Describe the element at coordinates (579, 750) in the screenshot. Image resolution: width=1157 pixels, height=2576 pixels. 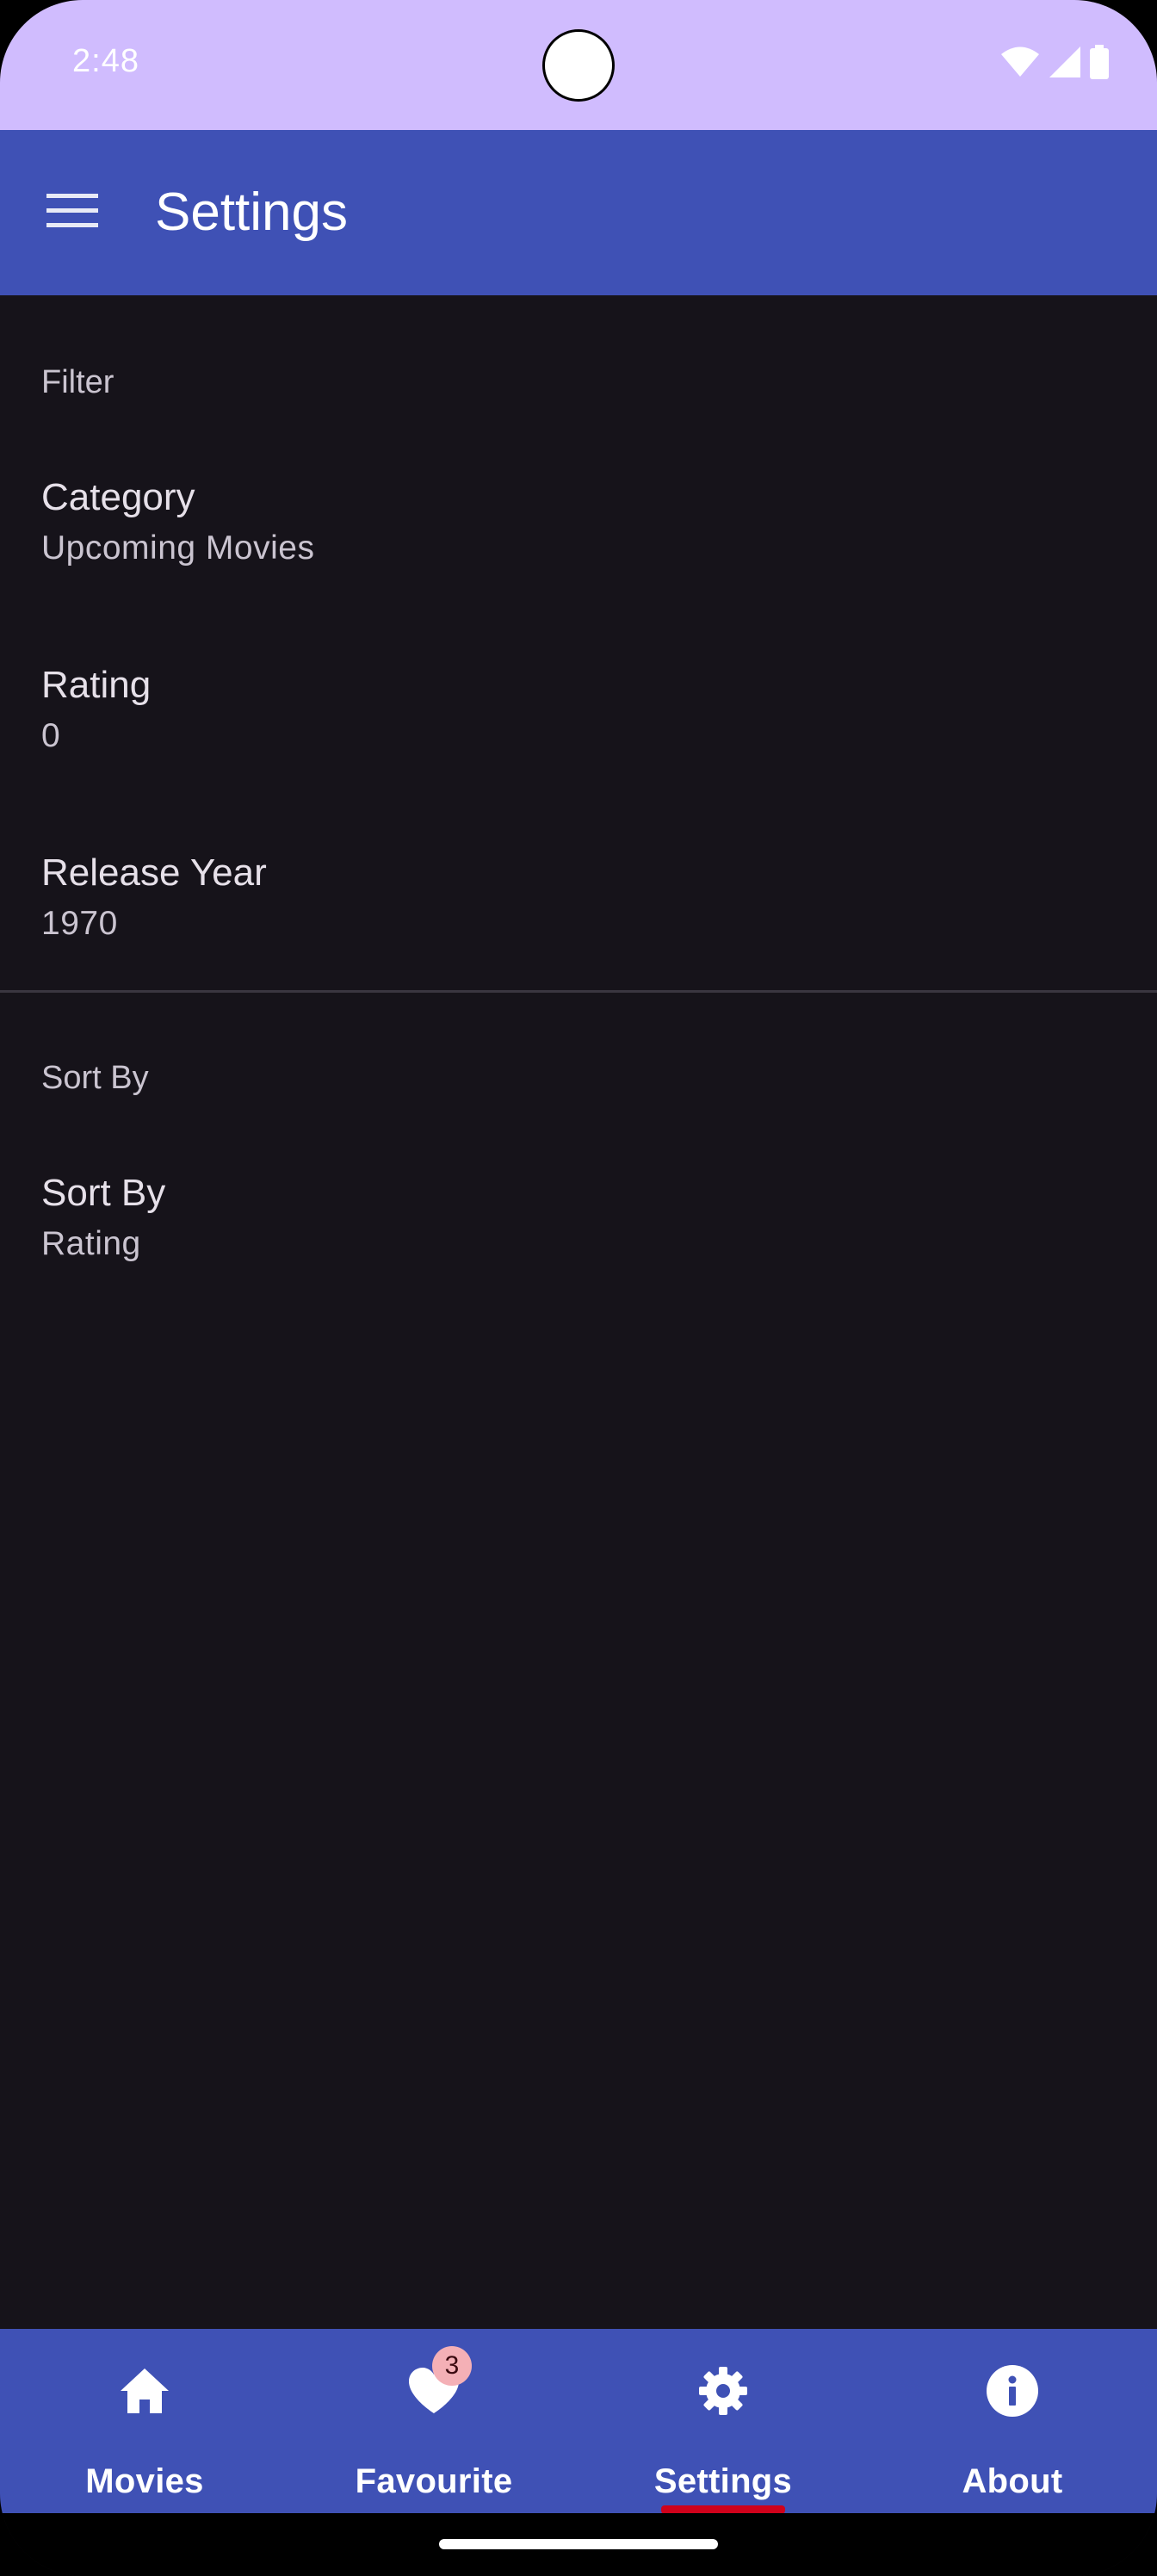
I see `rating-preference: Rating 0` at that location.